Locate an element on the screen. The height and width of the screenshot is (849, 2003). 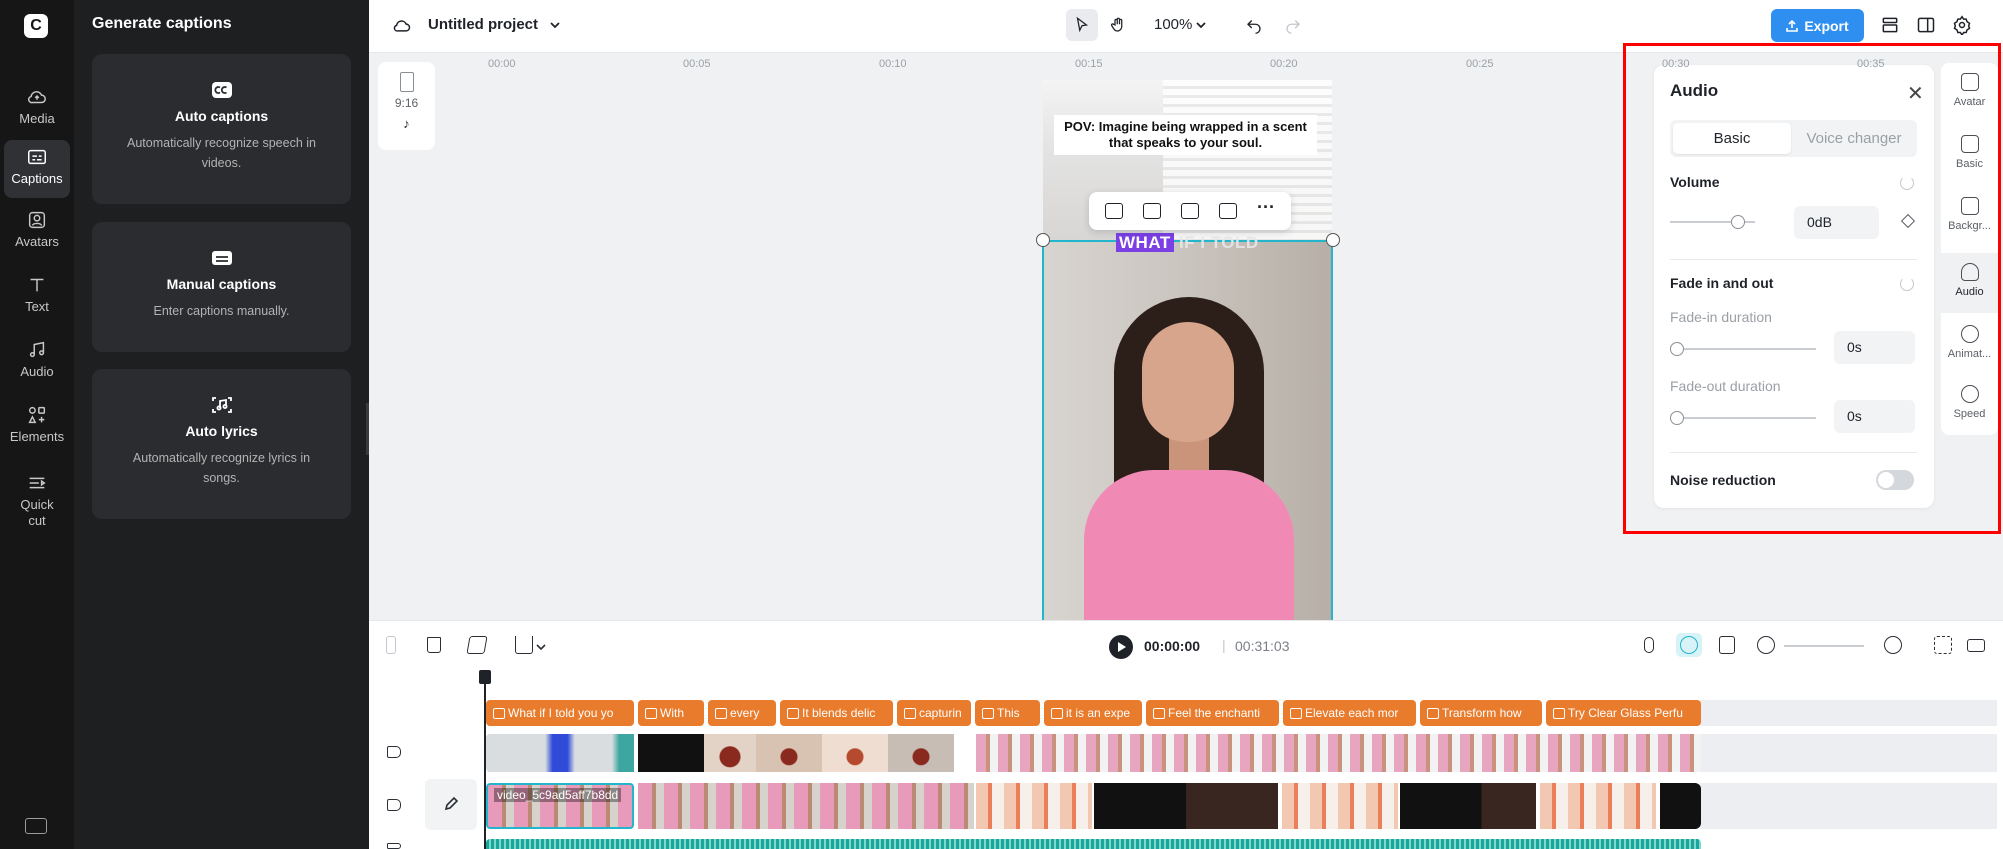
fade-in-slider-track is located at coordinates (1743, 349).